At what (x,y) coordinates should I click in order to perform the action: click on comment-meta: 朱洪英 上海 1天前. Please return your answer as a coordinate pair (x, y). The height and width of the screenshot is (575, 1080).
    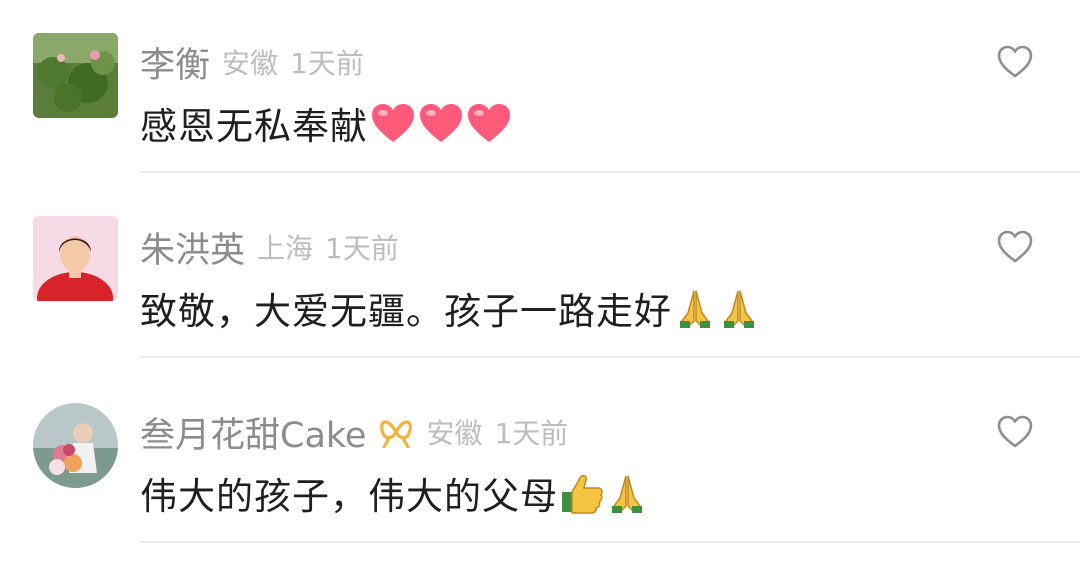
    Looking at the image, I should click on (269, 247).